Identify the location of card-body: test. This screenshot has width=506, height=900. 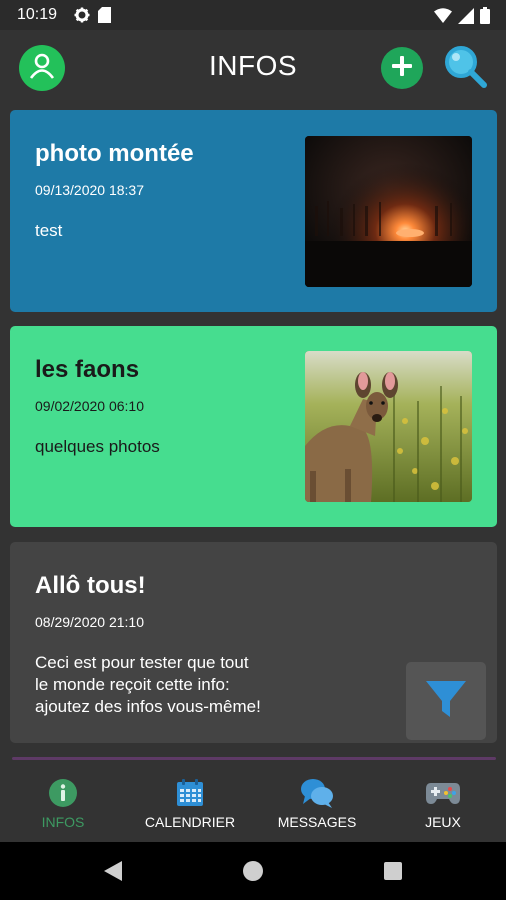
(49, 230).